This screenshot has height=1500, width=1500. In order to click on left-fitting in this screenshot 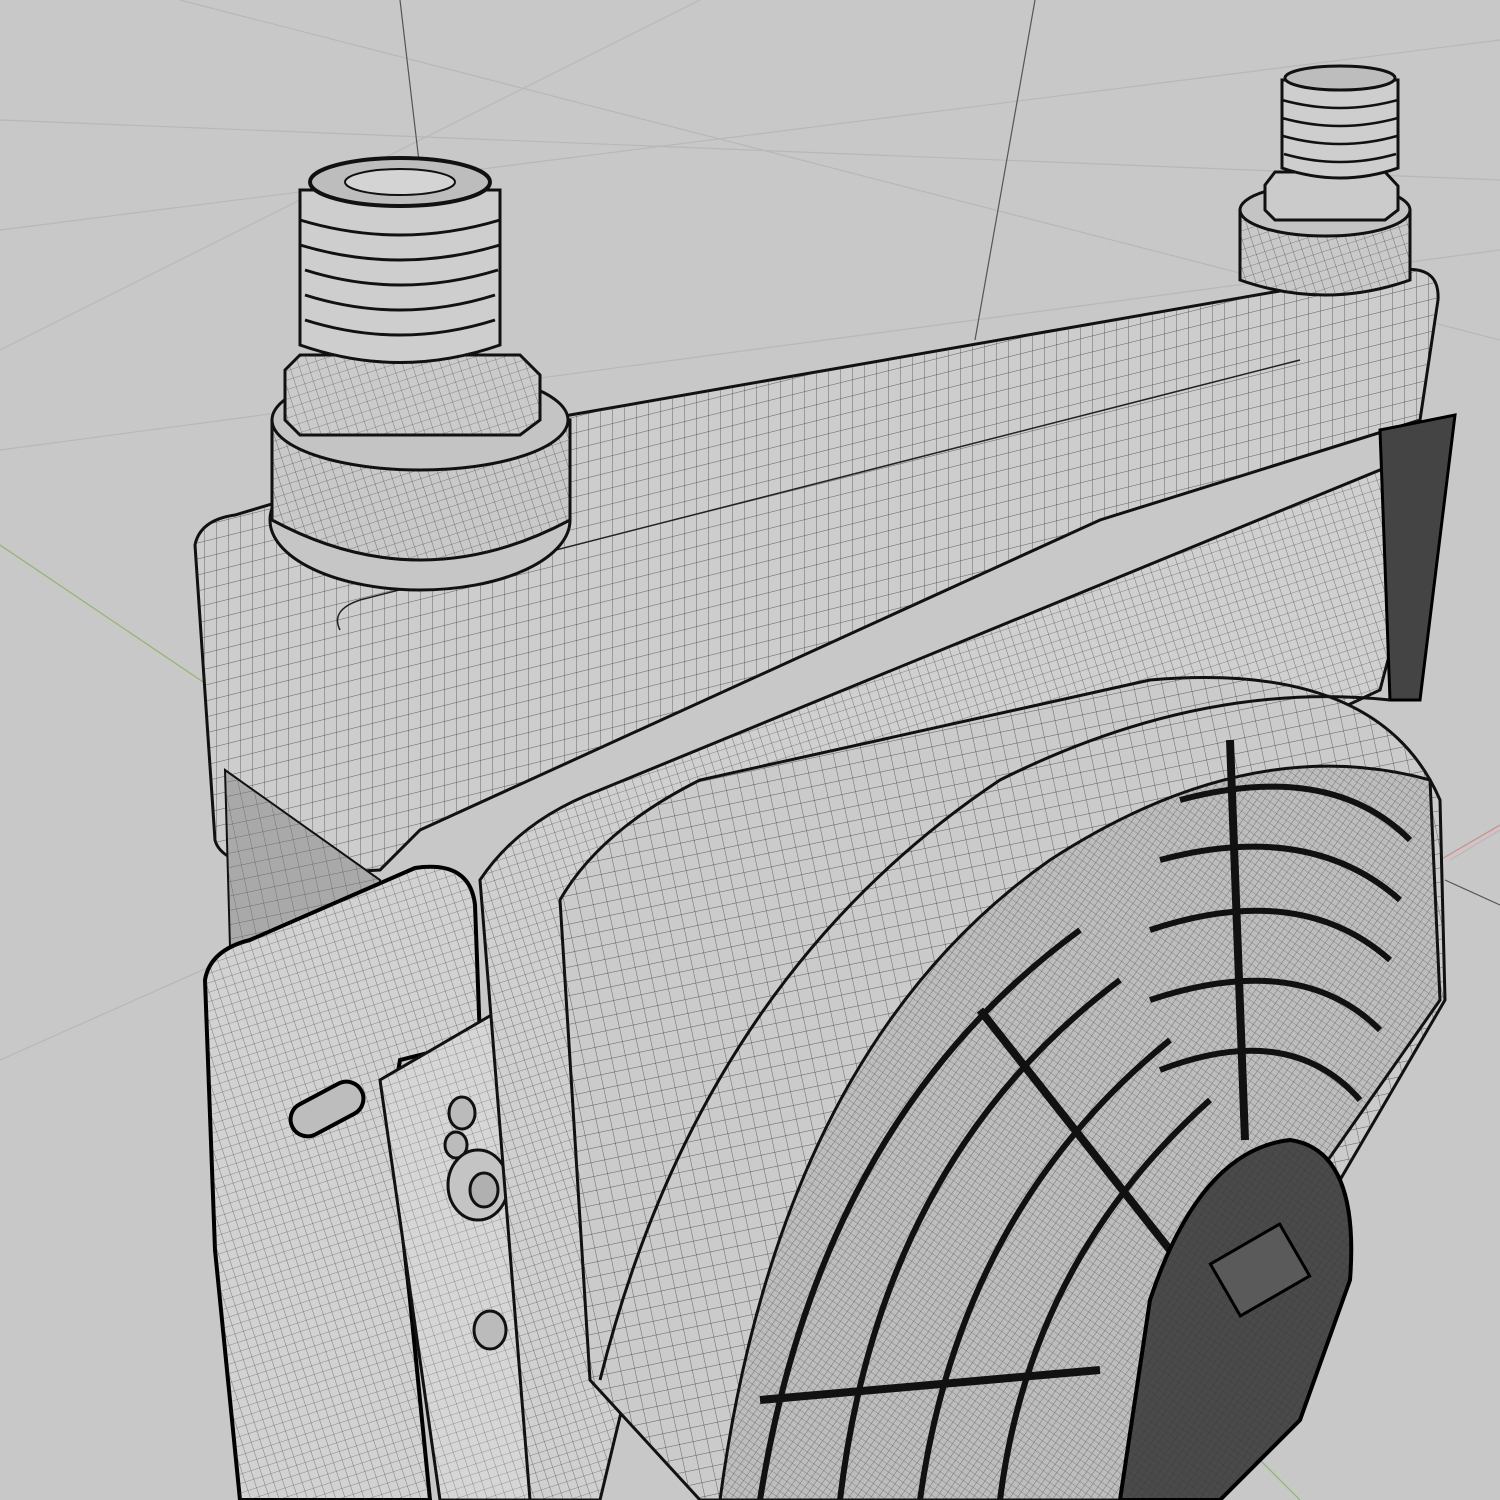, I will do `click(420, 374)`.